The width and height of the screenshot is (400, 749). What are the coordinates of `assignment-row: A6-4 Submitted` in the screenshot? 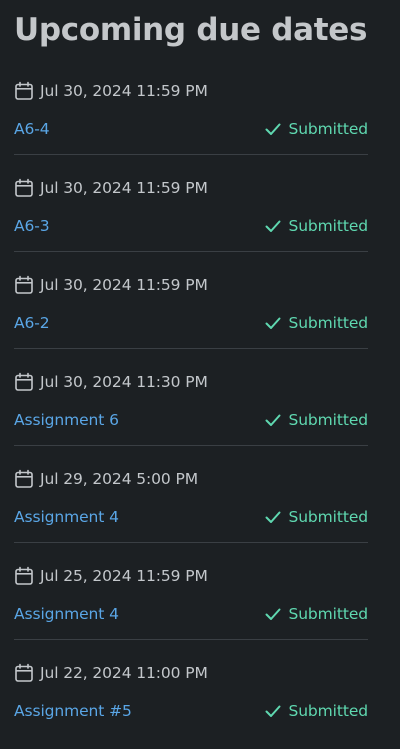 It's located at (191, 129).